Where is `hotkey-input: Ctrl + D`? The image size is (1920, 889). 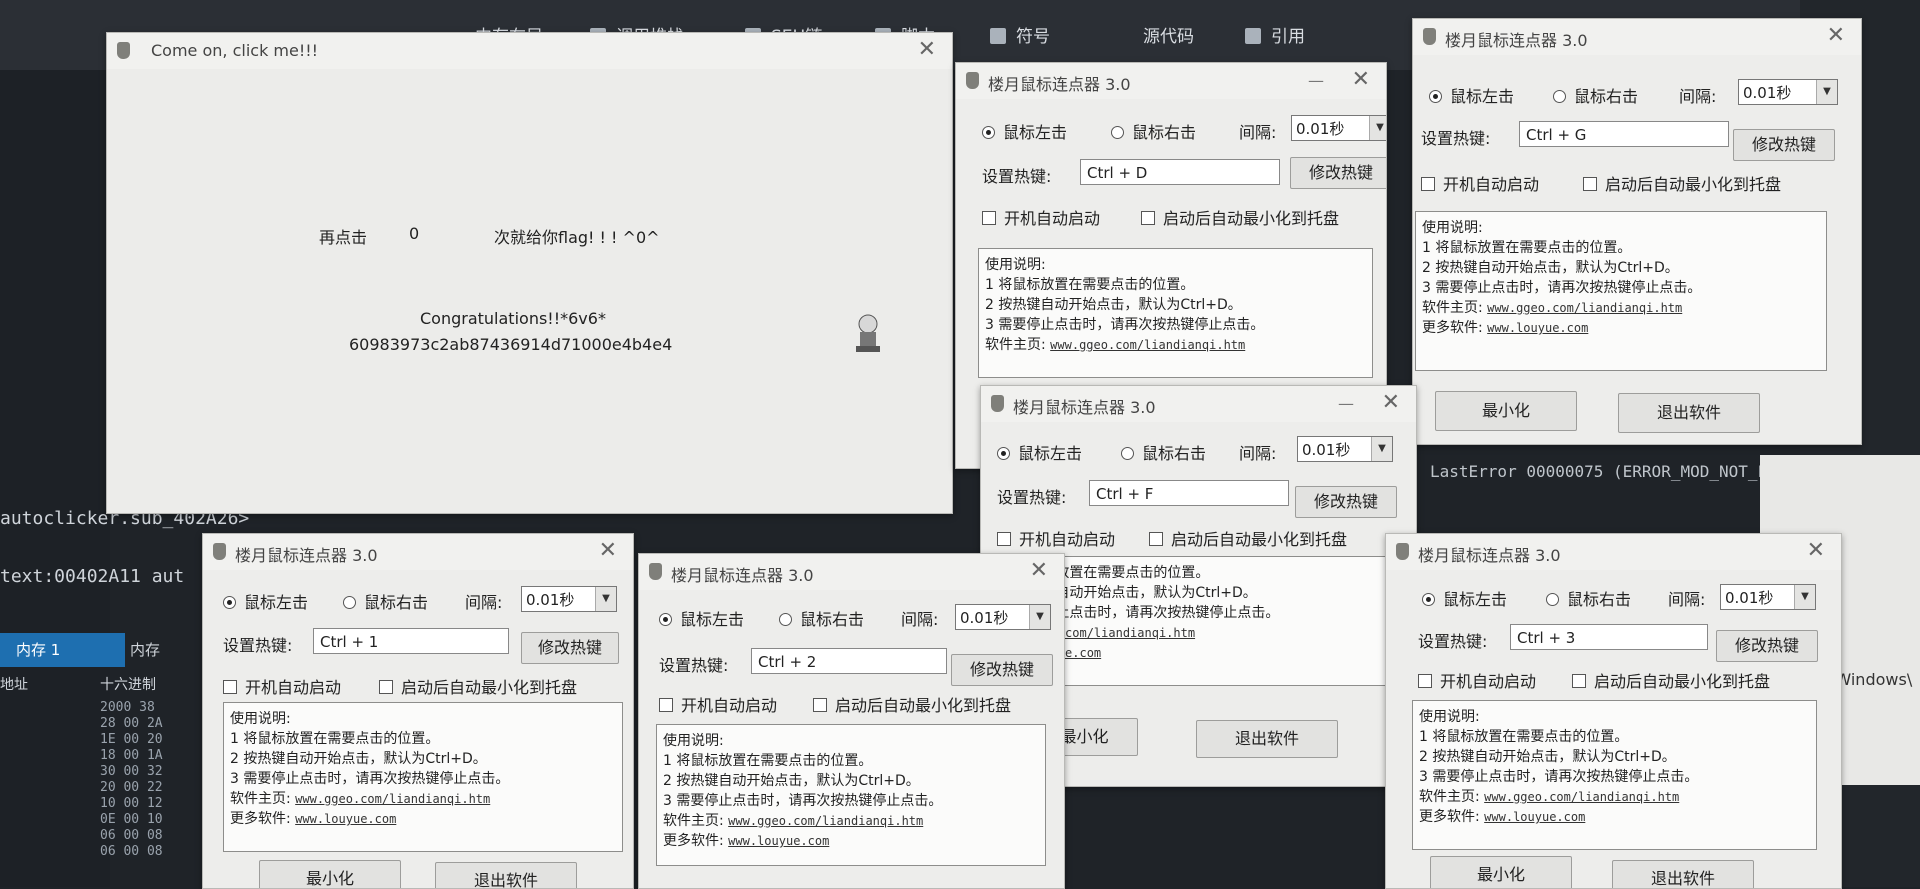 hotkey-input: Ctrl + D is located at coordinates (1180, 172).